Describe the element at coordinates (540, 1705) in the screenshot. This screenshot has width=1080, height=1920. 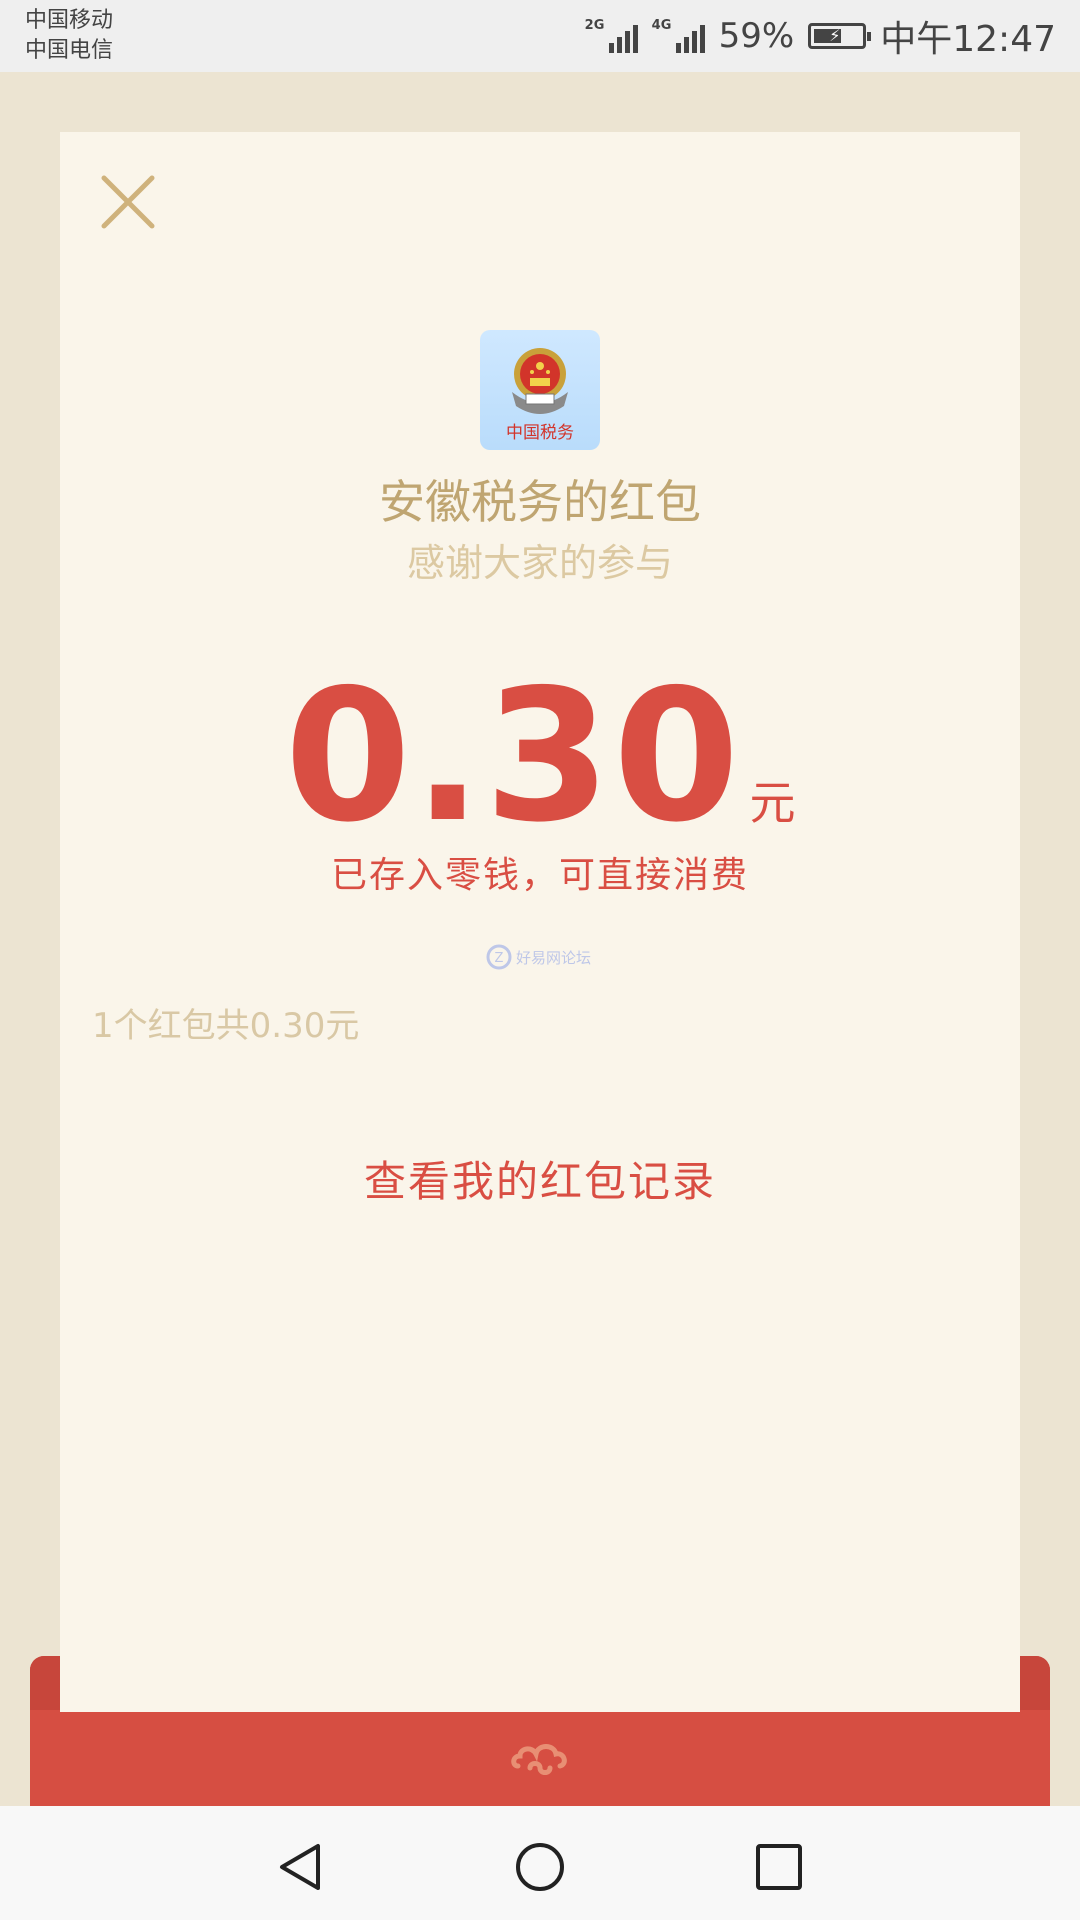
I see `card-zigzag-edge` at that location.